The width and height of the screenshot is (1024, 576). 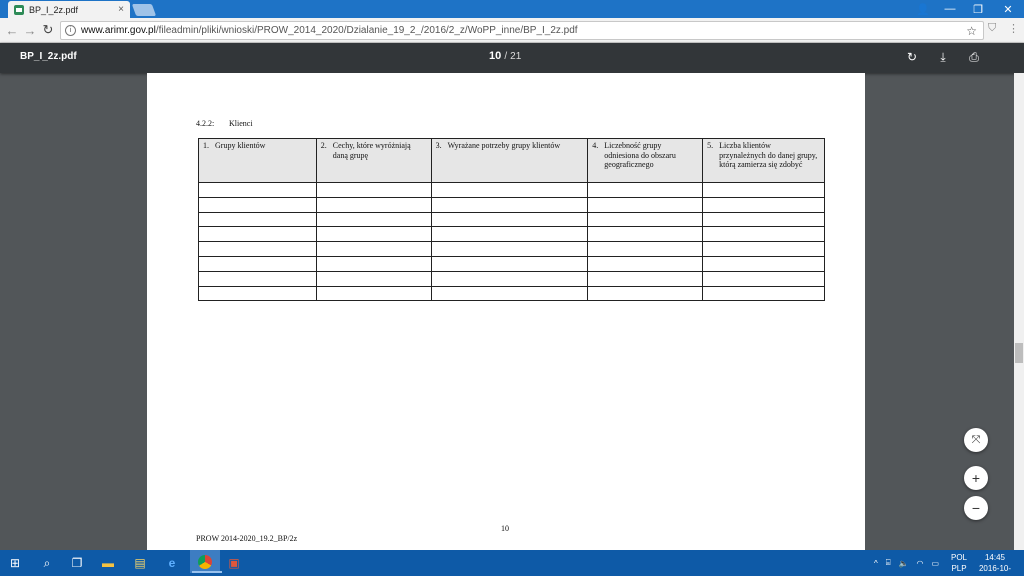 I want to click on bookmark-star-icon: ☆, so click(x=971, y=31).